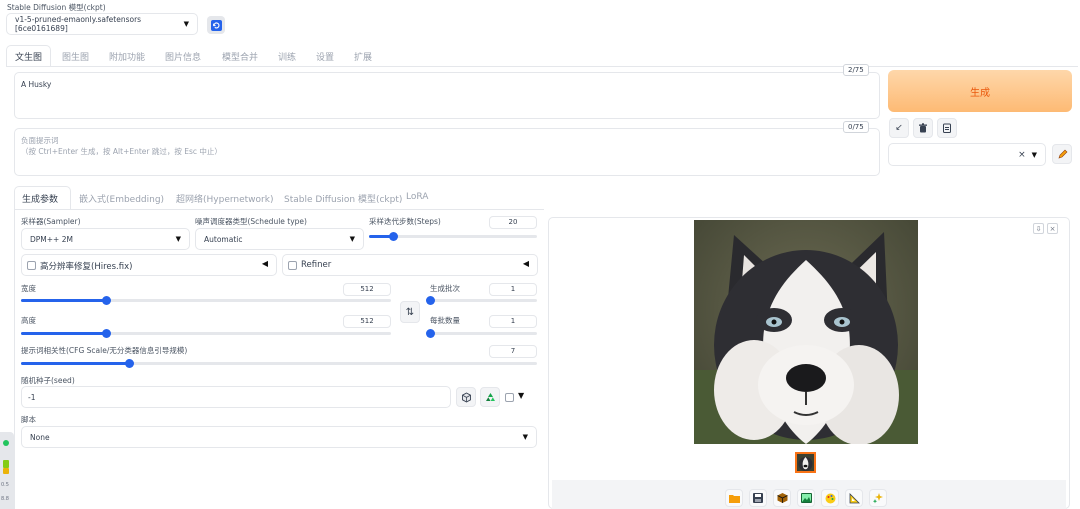 The image size is (1080, 509). I want to click on styles-clear-icon: ×, so click(1022, 155).